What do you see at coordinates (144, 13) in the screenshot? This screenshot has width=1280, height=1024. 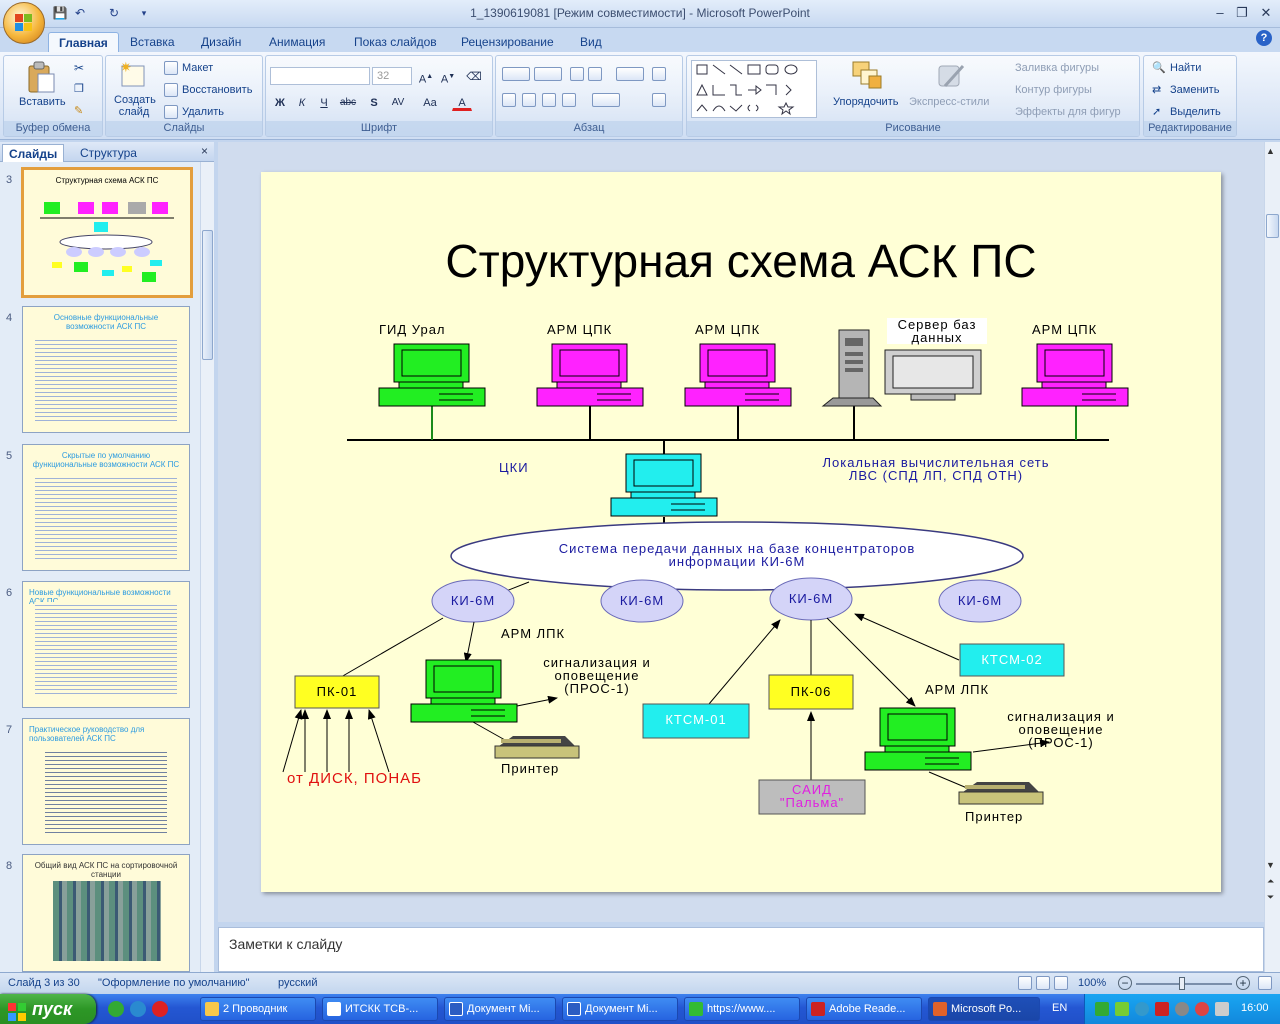 I see `qat-customize-icon: ▾` at bounding box center [144, 13].